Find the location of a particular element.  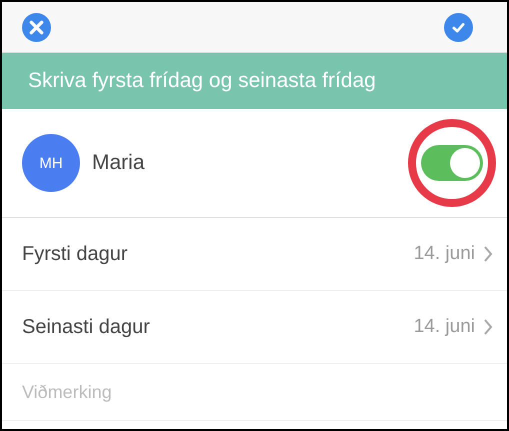

confirm-button is located at coordinates (458, 27).